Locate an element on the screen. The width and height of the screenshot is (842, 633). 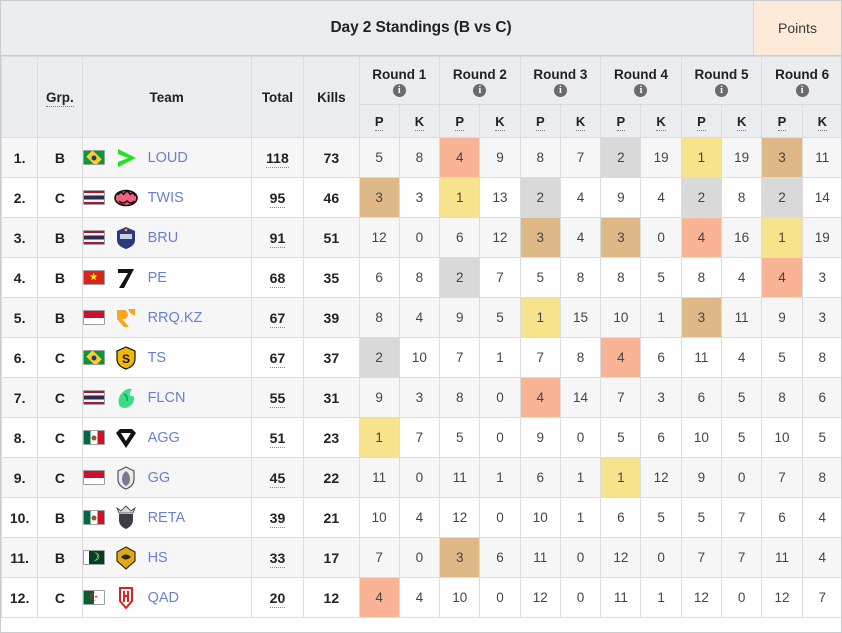
row-round-3-kills: 15 is located at coordinates (580, 317).